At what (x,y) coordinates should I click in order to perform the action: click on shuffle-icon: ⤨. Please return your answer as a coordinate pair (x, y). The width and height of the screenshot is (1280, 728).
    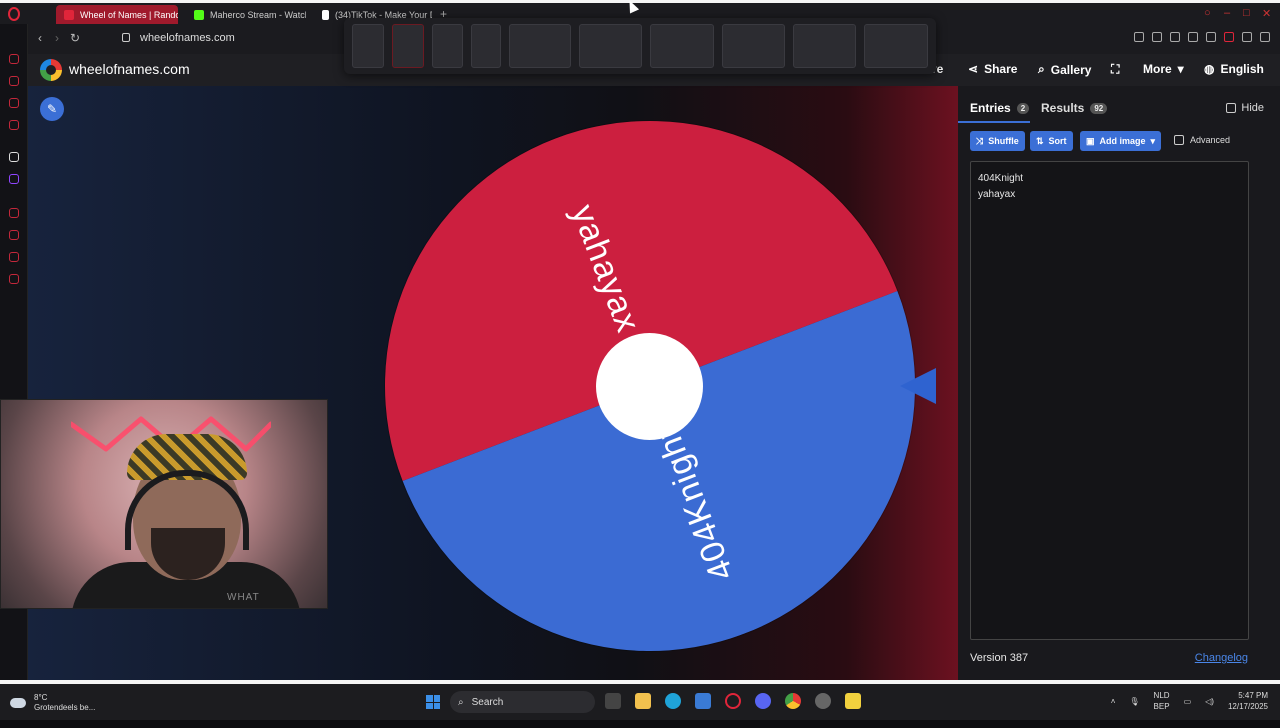
    Looking at the image, I should click on (980, 140).